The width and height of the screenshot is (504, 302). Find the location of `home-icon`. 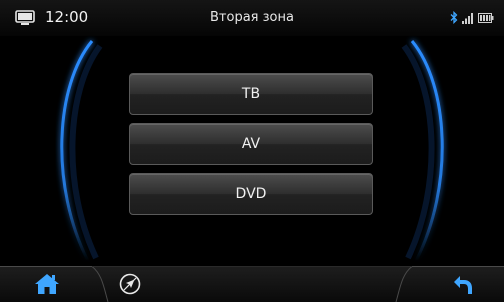

home-icon is located at coordinates (47, 284).